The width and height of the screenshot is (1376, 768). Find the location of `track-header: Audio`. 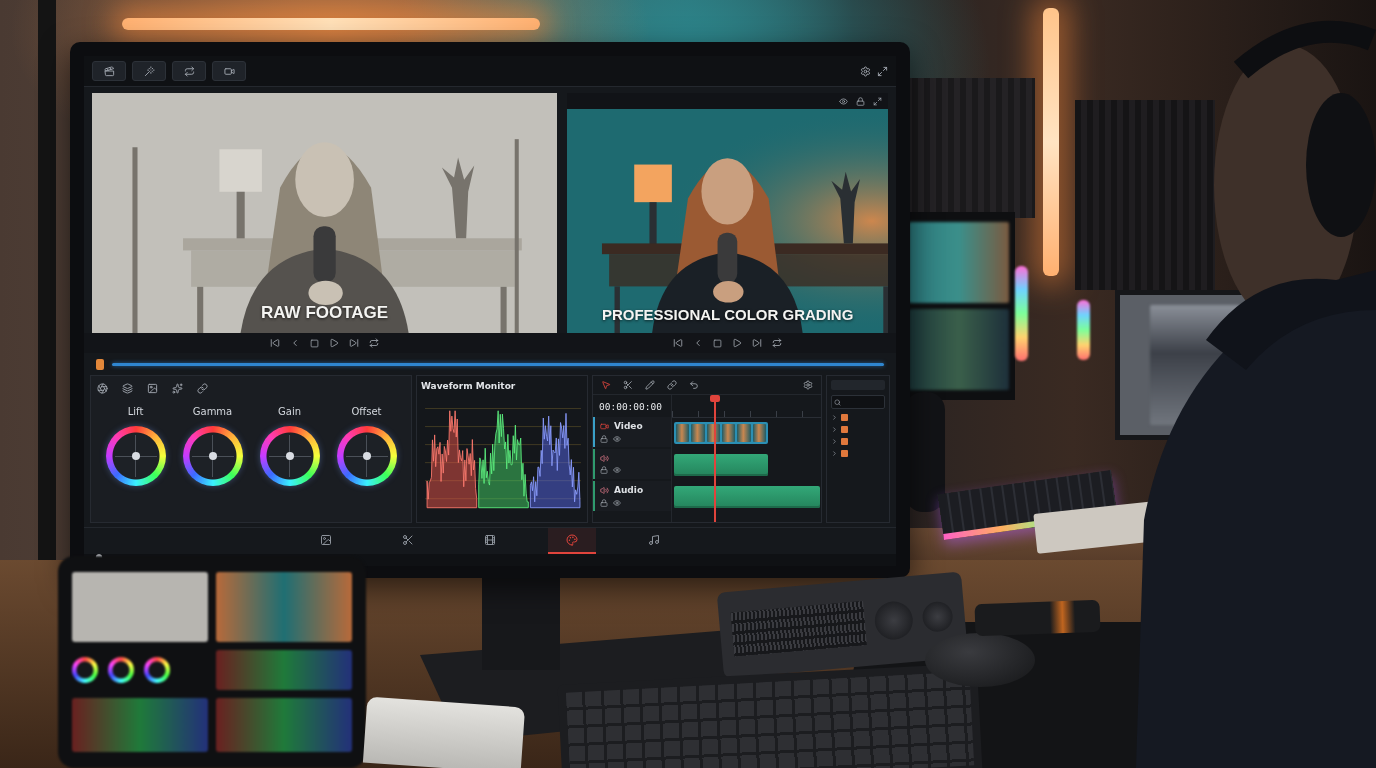

track-header: Audio is located at coordinates (632, 496).